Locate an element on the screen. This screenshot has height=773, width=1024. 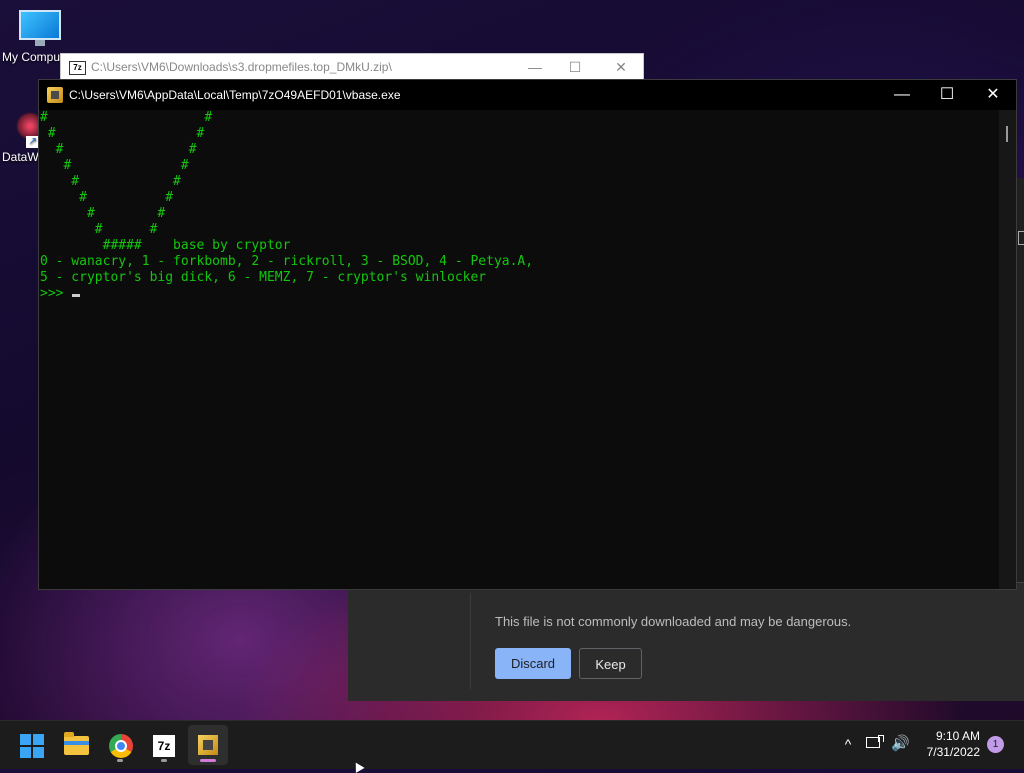
clock-date: 7/31/2022 is located at coordinates (953, 752).